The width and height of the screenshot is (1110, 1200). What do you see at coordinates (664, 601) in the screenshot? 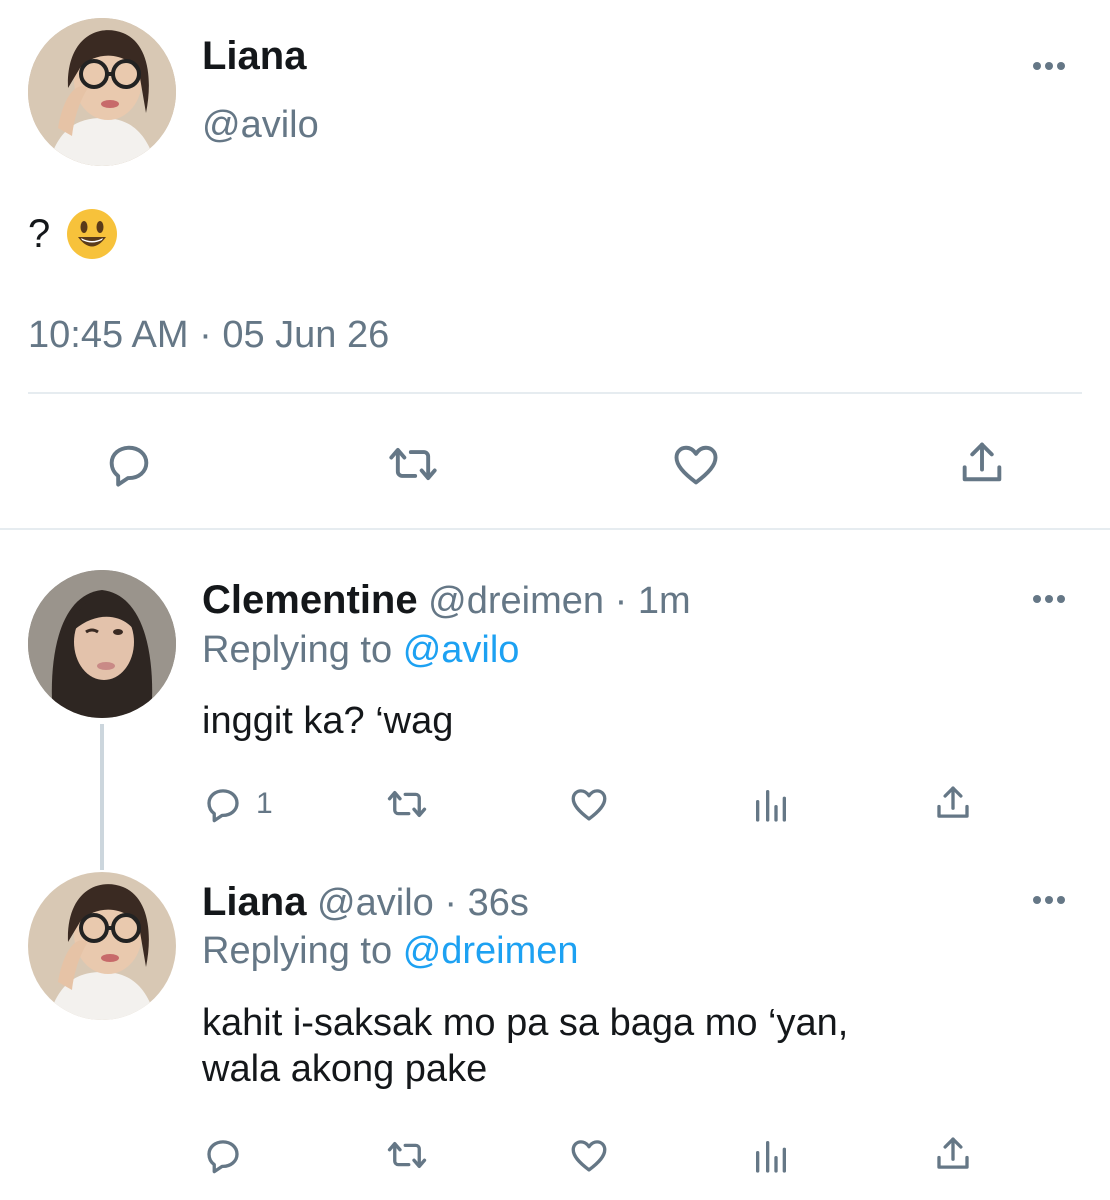
I see `reply-time: 1m` at bounding box center [664, 601].